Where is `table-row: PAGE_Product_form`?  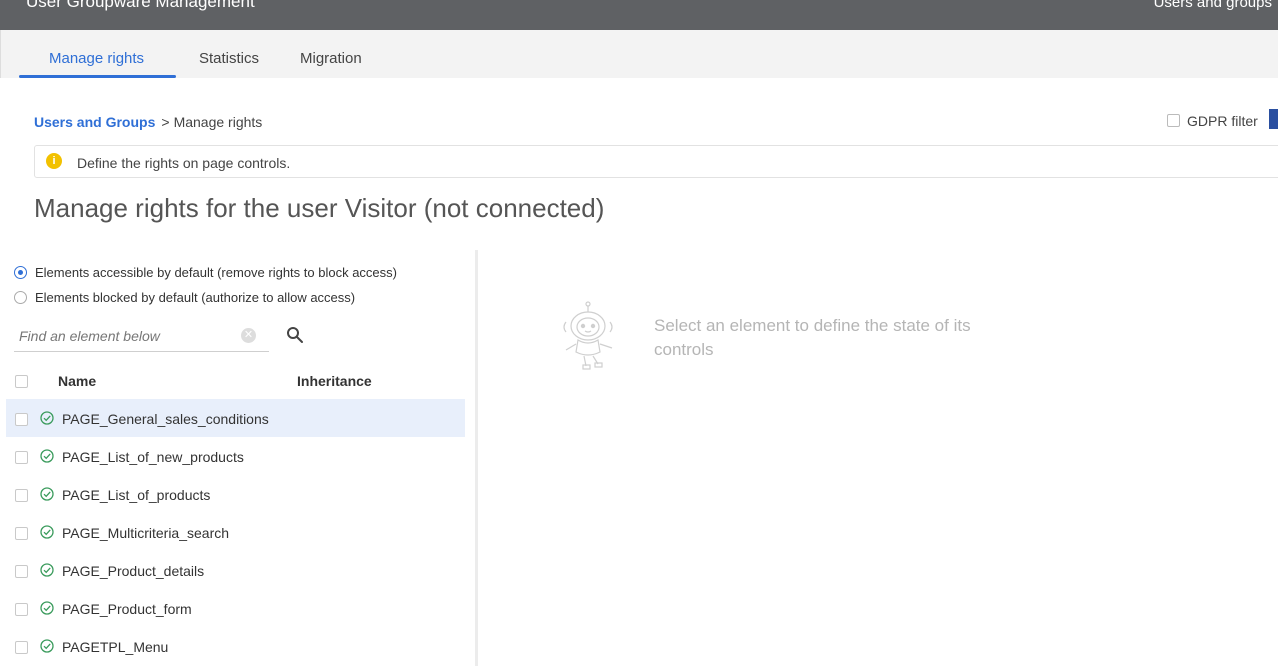 table-row: PAGE_Product_form is located at coordinates (235, 608).